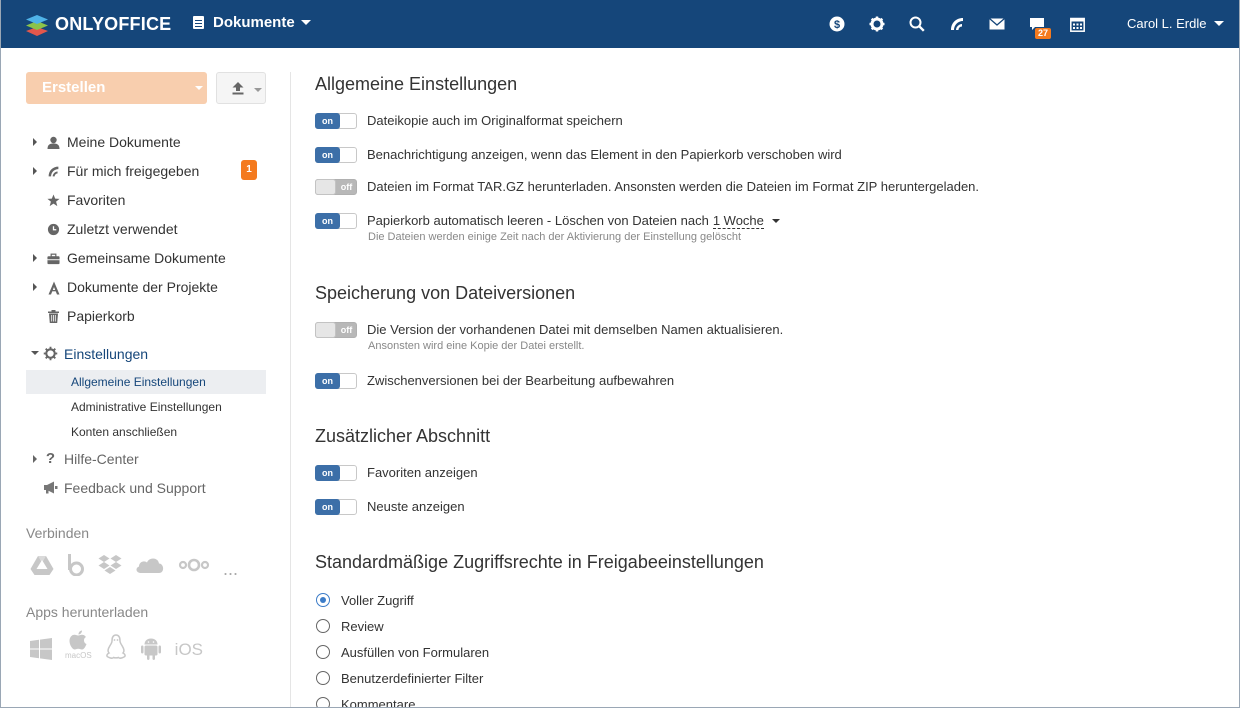 This screenshot has width=1240, height=708. I want to click on sidebar-subitem-connect-accounts: Konten anschließen, so click(146, 432).